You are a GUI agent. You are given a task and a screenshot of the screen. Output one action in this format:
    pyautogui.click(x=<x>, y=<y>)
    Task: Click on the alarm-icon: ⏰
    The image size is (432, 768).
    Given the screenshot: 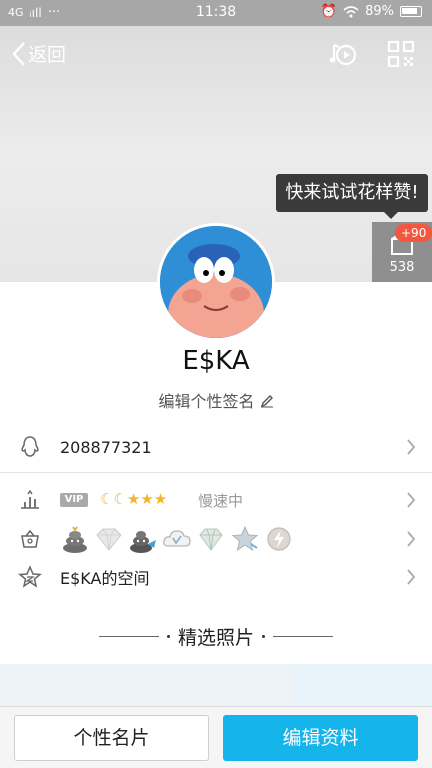 What is the action you would take?
    pyautogui.click(x=329, y=11)
    